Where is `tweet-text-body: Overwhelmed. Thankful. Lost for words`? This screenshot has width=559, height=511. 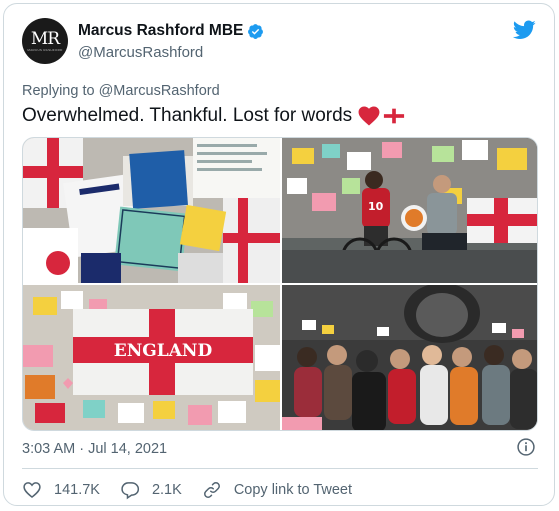 tweet-text-body: Overwhelmed. Thankful. Lost for words is located at coordinates (187, 115).